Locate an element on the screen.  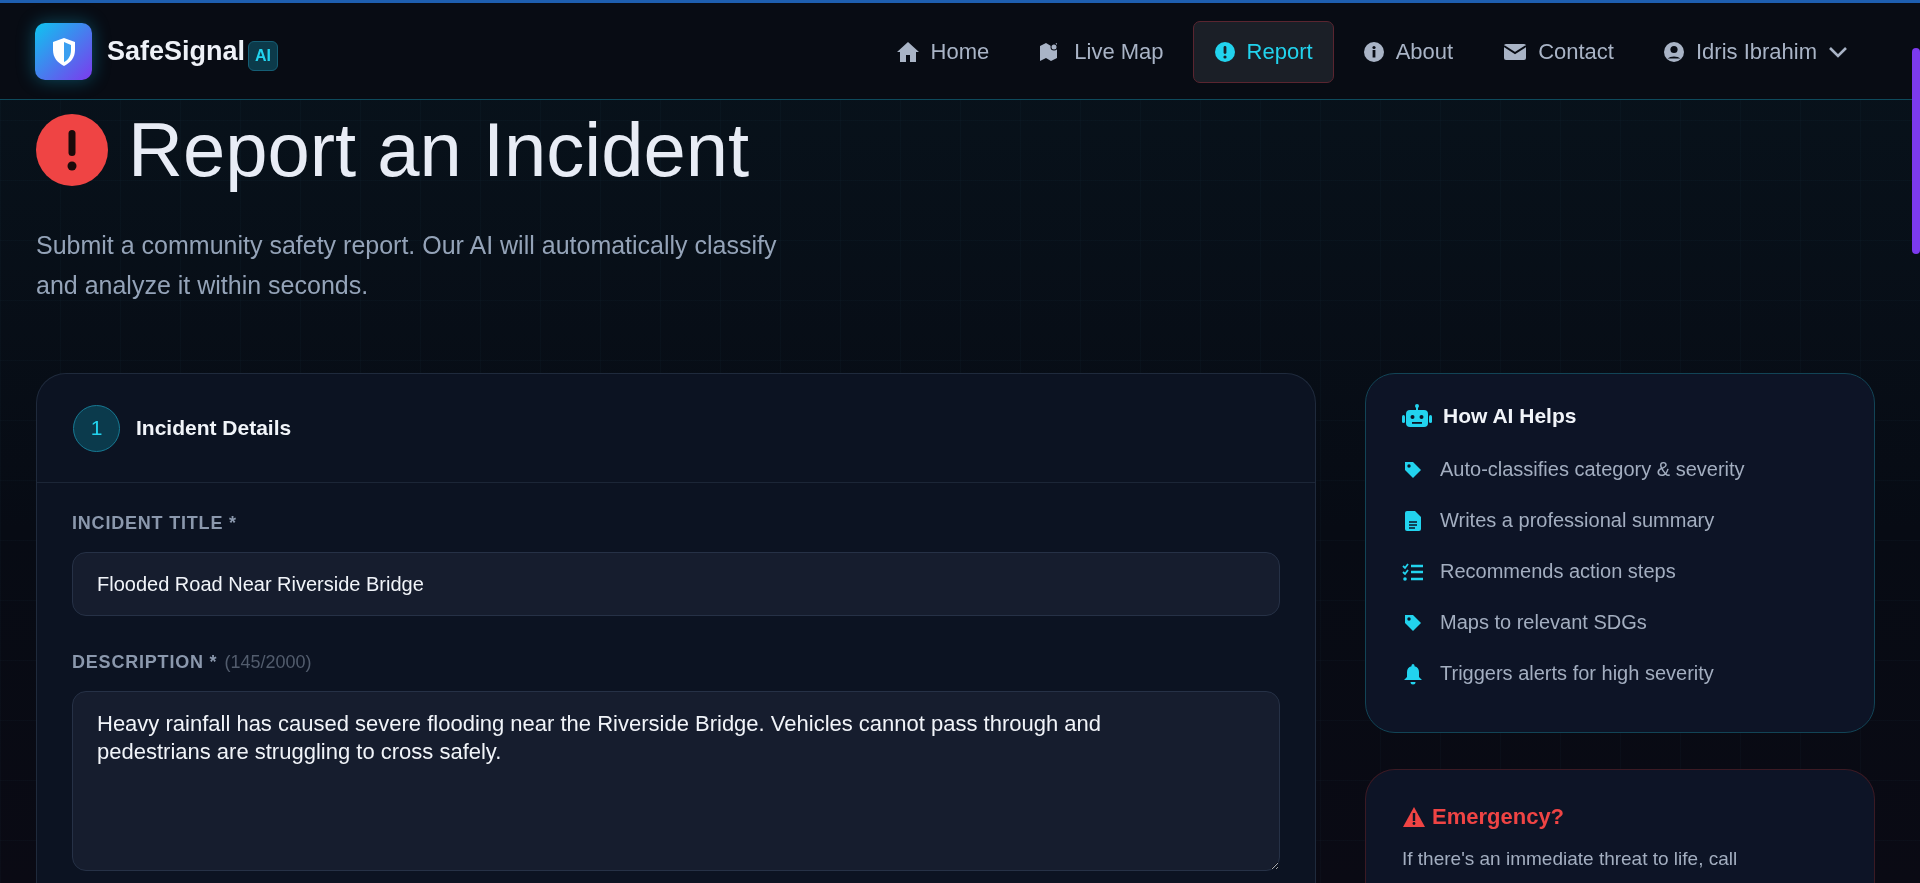
checklist-icon is located at coordinates (1413, 571).